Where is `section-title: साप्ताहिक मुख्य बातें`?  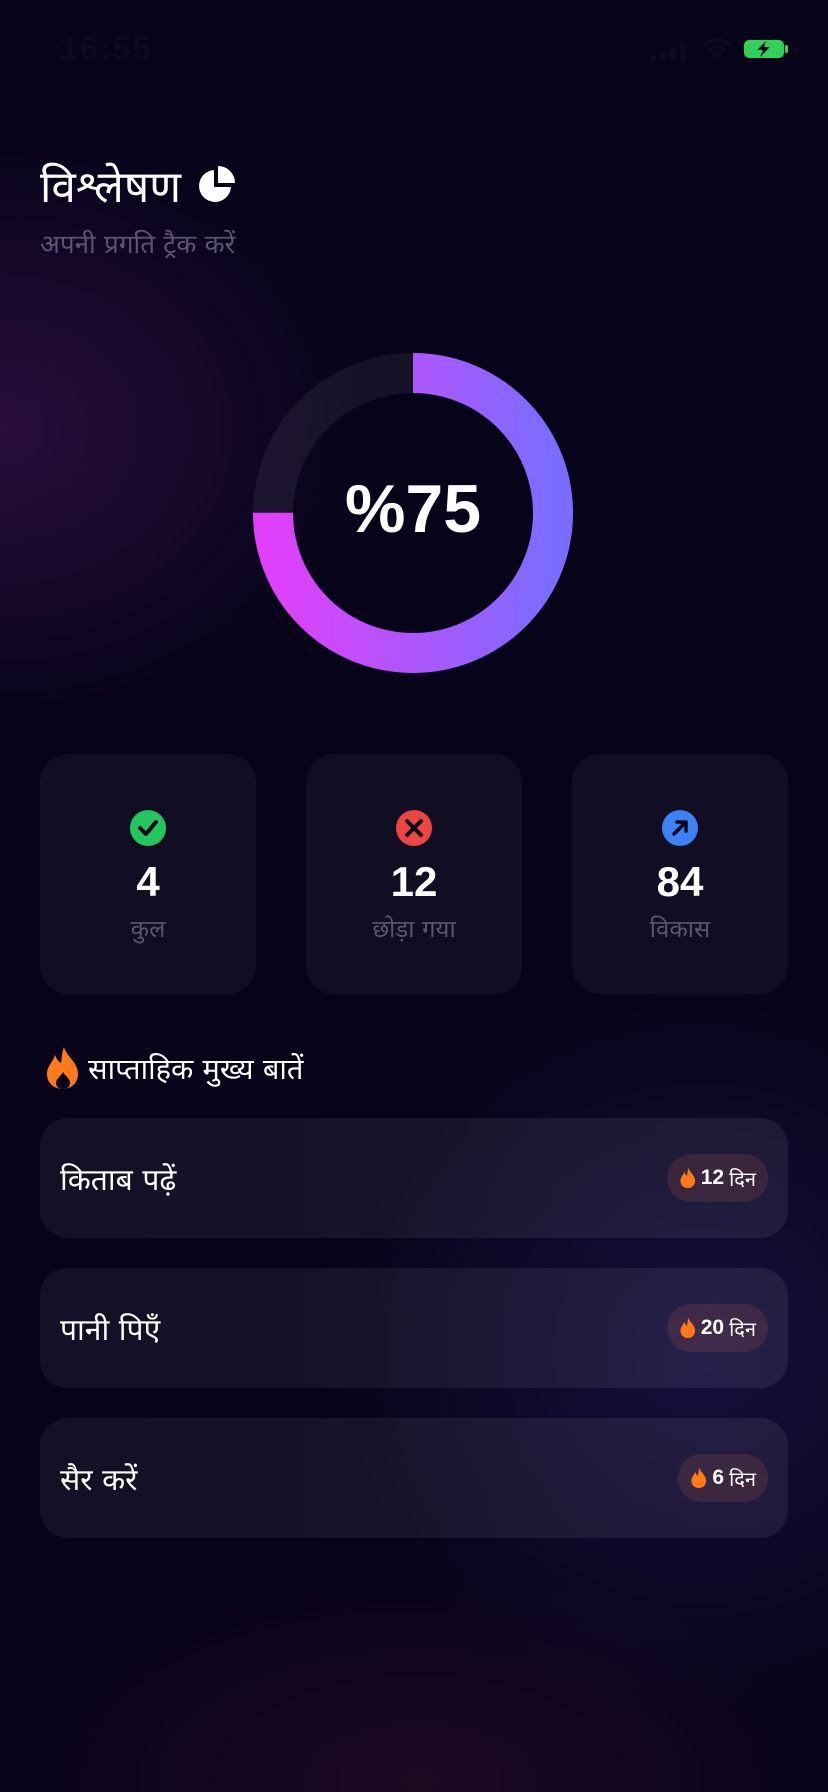
section-title: साप्ताहिक मुख्य बातें is located at coordinates (196, 1068).